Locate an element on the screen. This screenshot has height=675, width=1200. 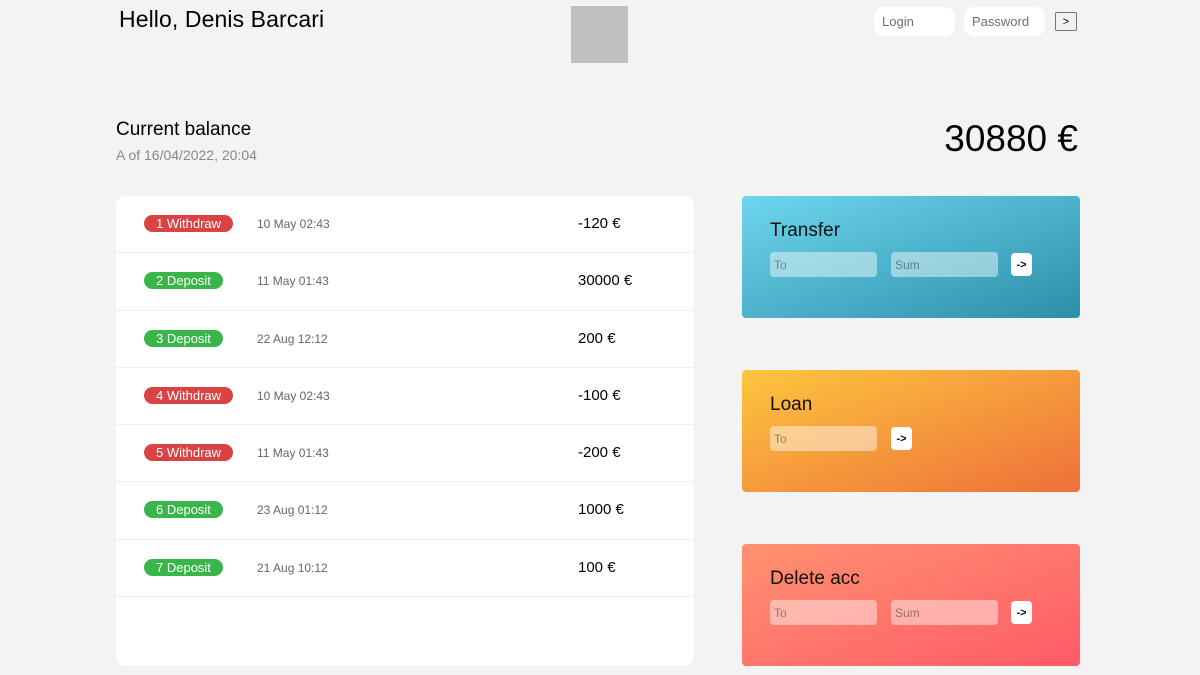
transfer-to-input is located at coordinates (823, 264).